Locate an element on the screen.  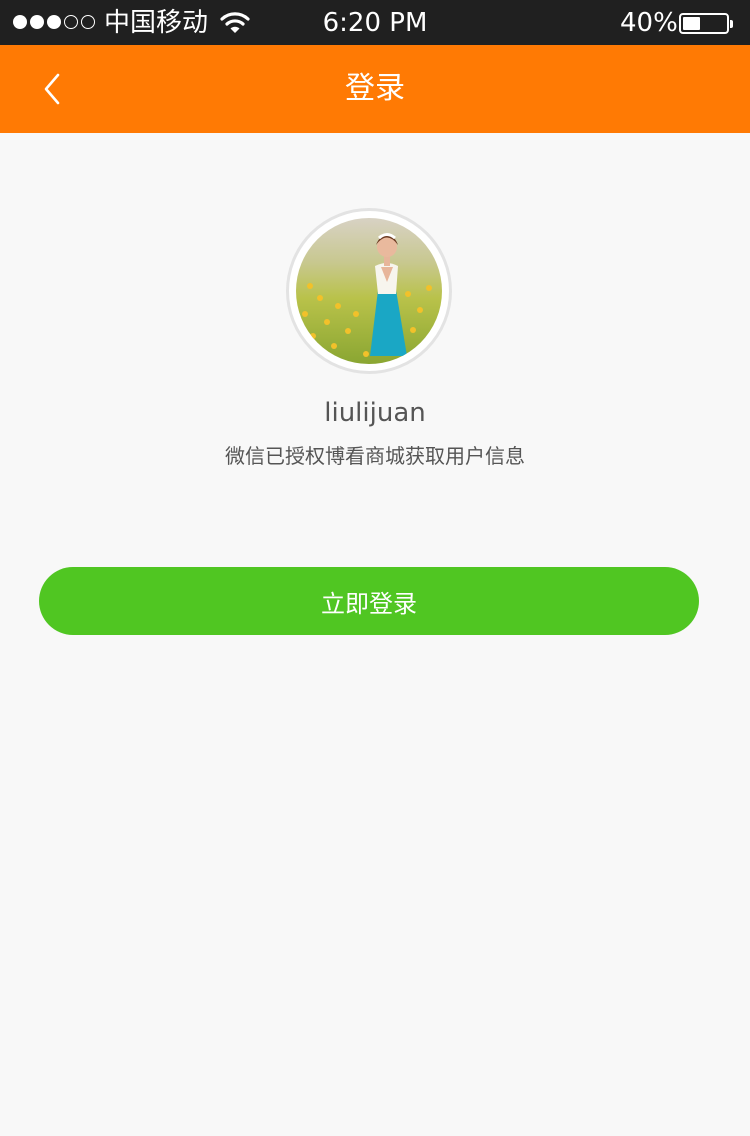
status-bar: 中国移动 6:20 PM 40% is located at coordinates (375, 22).